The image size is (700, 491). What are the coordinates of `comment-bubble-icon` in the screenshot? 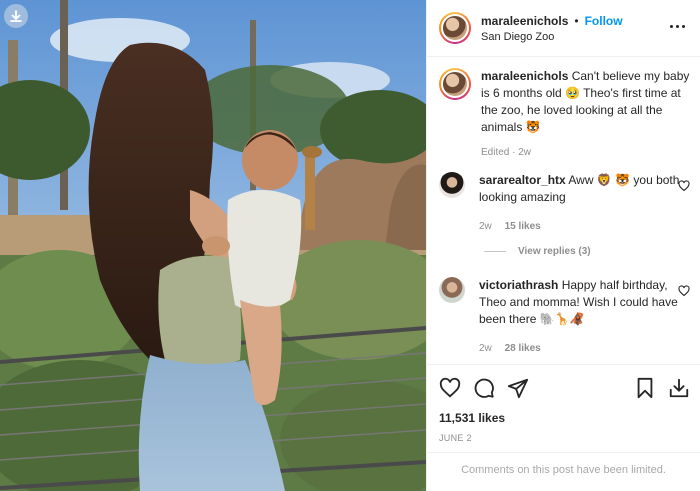 It's located at (484, 388).